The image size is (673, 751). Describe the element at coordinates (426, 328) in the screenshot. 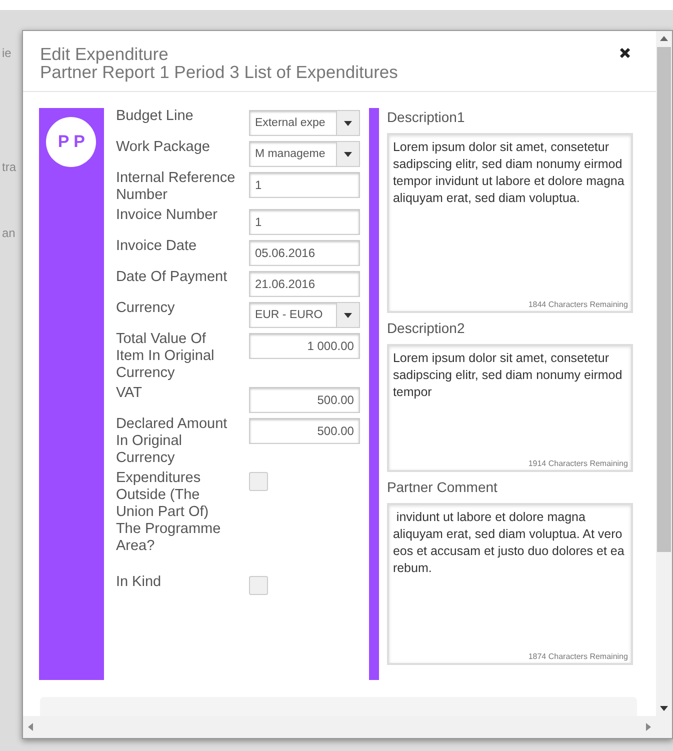

I see `field-label: Description2` at that location.